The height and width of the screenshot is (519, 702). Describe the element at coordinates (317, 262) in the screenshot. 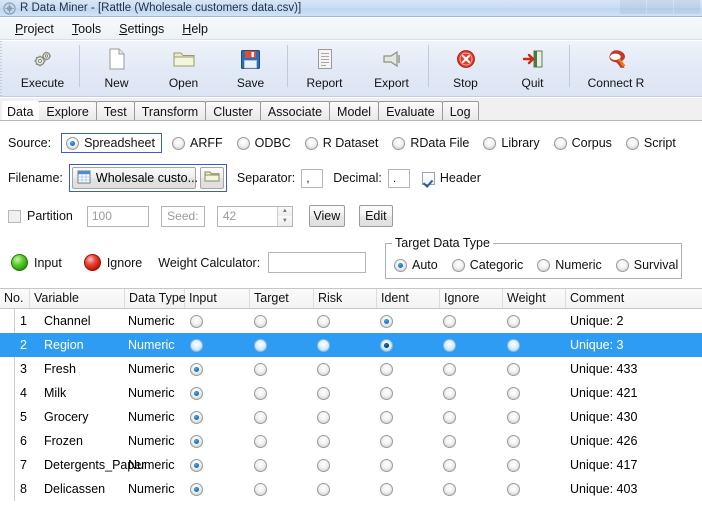

I see `weight-calculator-input` at that location.